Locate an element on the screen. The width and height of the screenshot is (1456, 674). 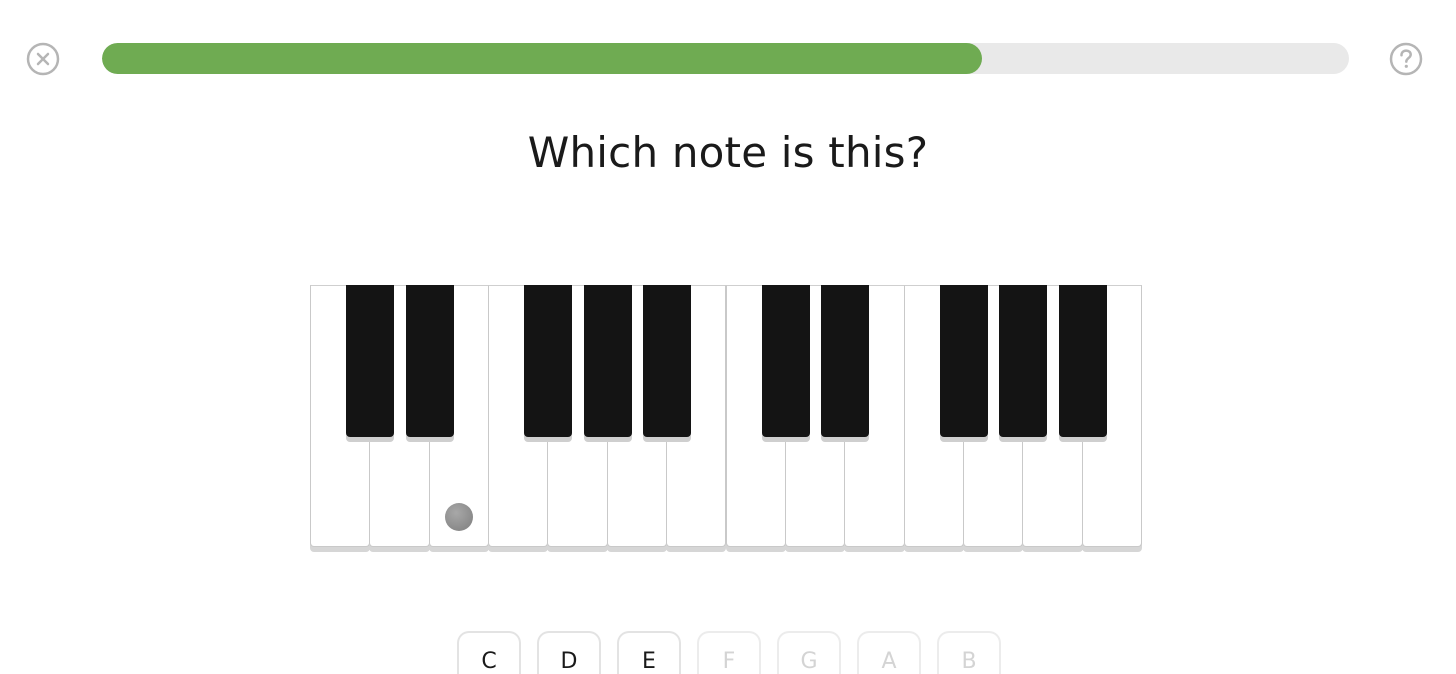
answer-options: CDEFGAB is located at coordinates (728, 652).